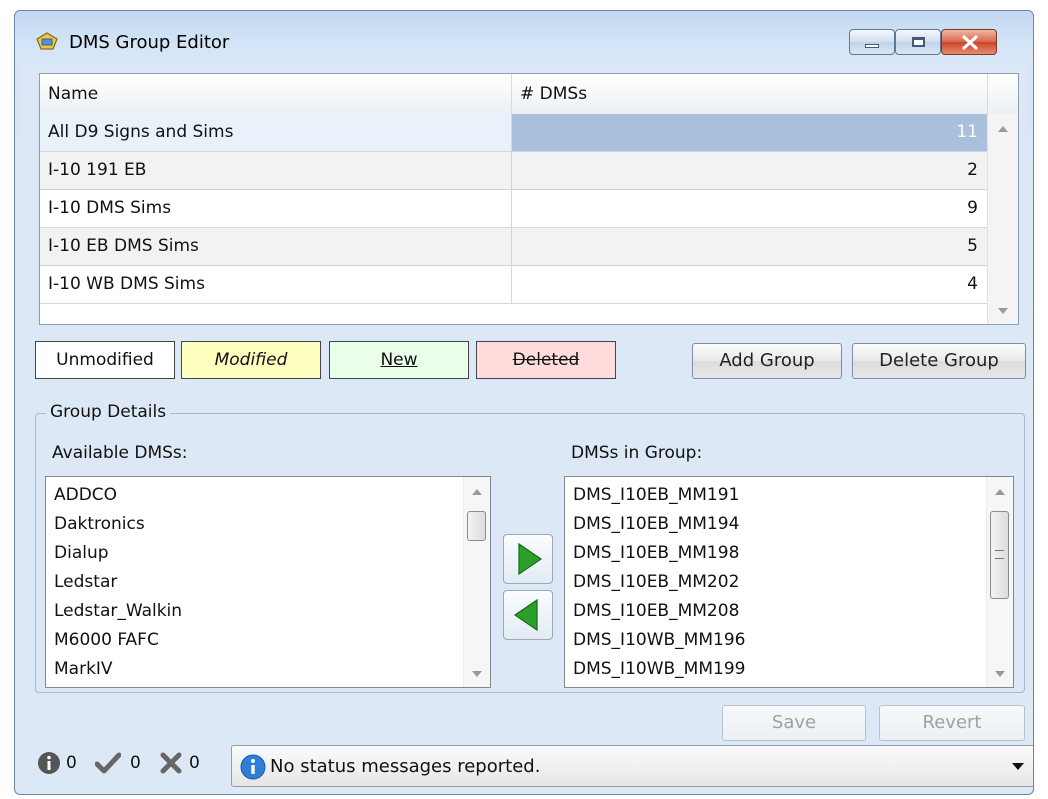 This screenshot has height=799, width=1048. What do you see at coordinates (656, 553) in the screenshot?
I see `list-item: DMS_I10EB_MM198` at bounding box center [656, 553].